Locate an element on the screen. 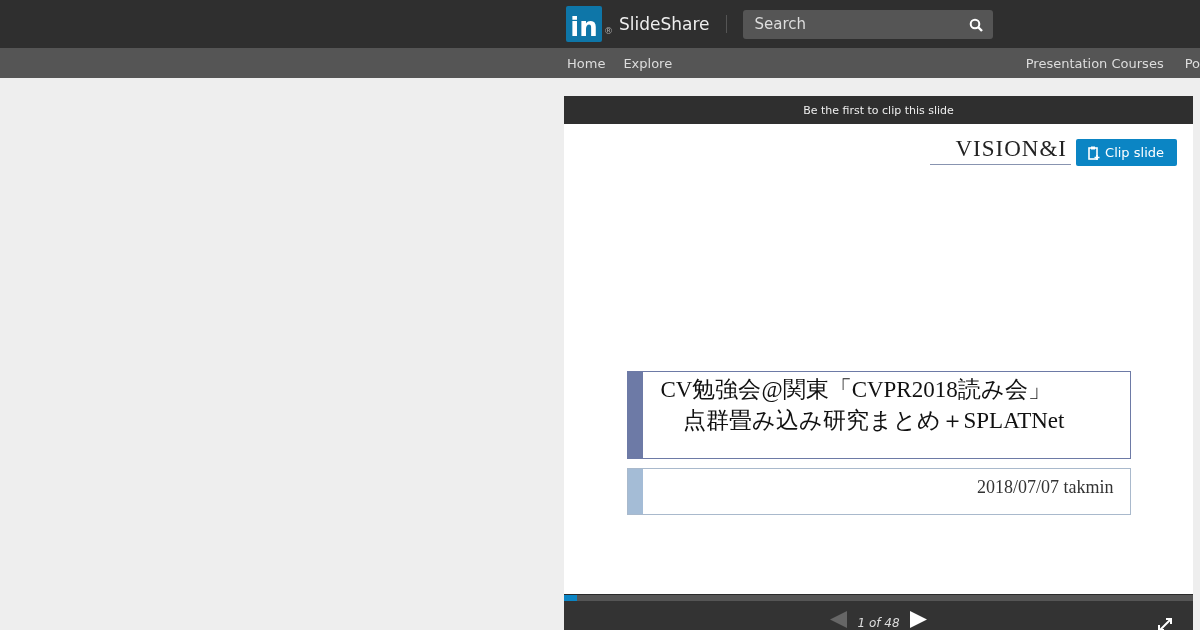 The height and width of the screenshot is (630, 1200). search-icon is located at coordinates (975, 24).